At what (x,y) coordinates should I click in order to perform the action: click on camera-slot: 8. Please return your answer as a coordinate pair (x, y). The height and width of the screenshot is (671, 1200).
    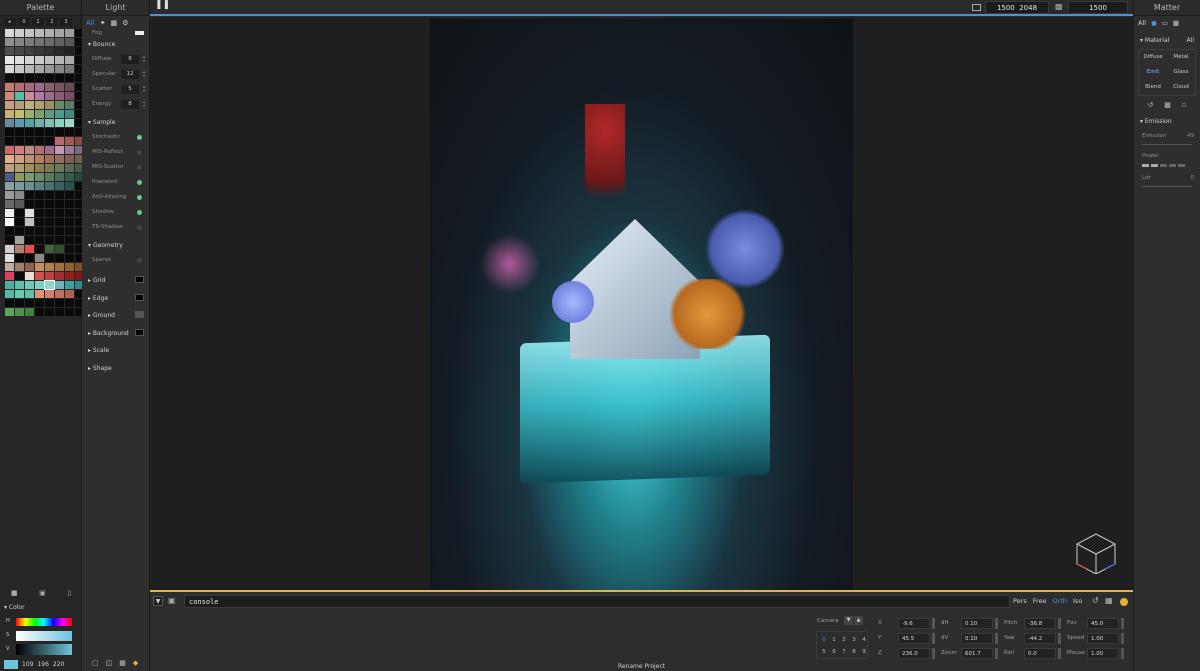
    Looking at the image, I should click on (854, 652).